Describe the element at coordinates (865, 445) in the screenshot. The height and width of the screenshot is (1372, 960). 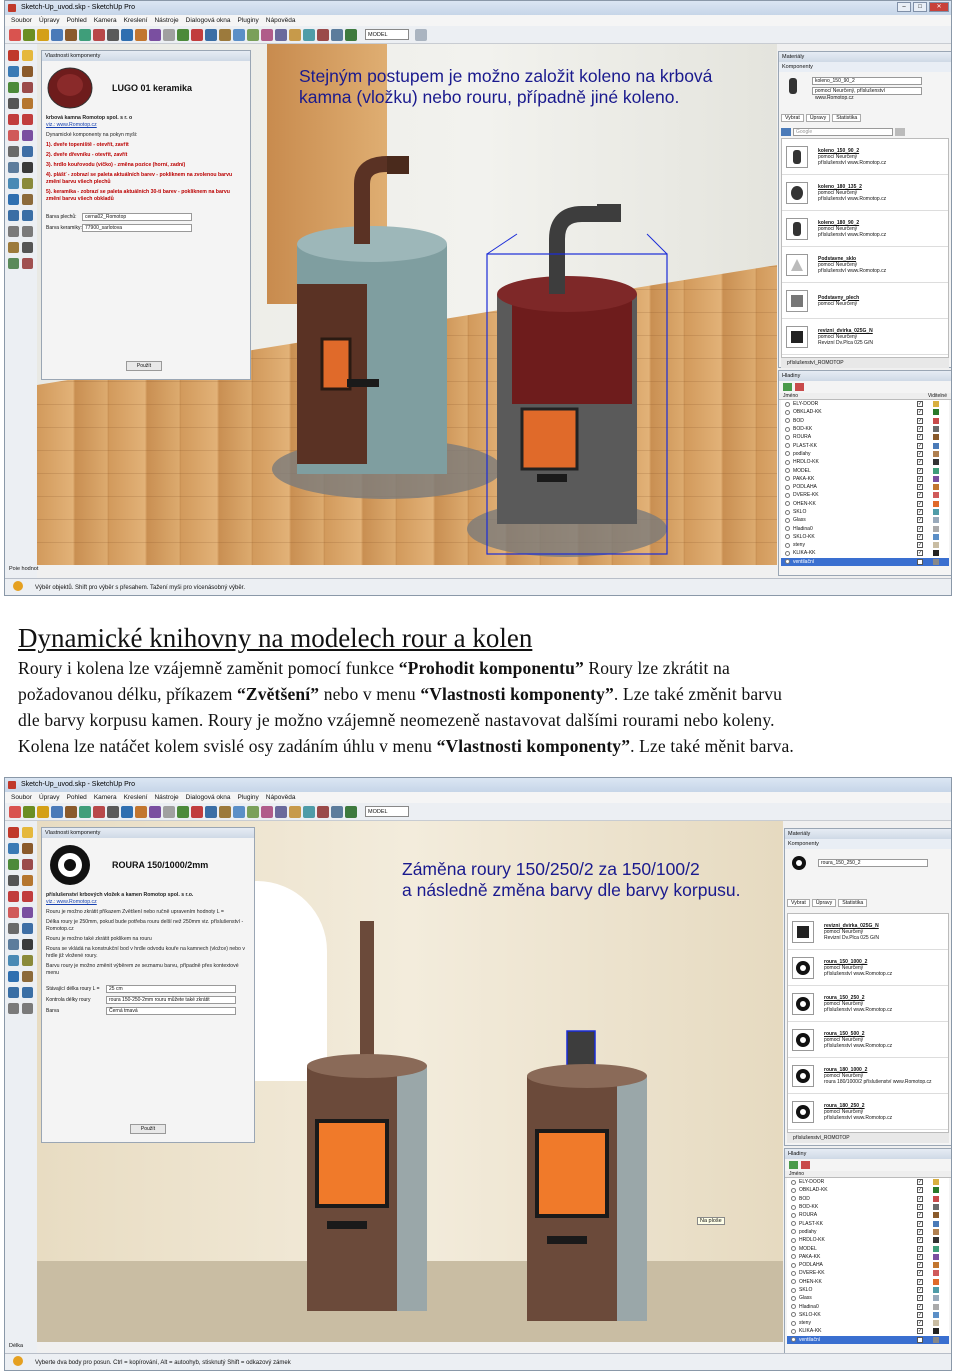
I see `layer-row: PLAST-KK ✓` at that location.